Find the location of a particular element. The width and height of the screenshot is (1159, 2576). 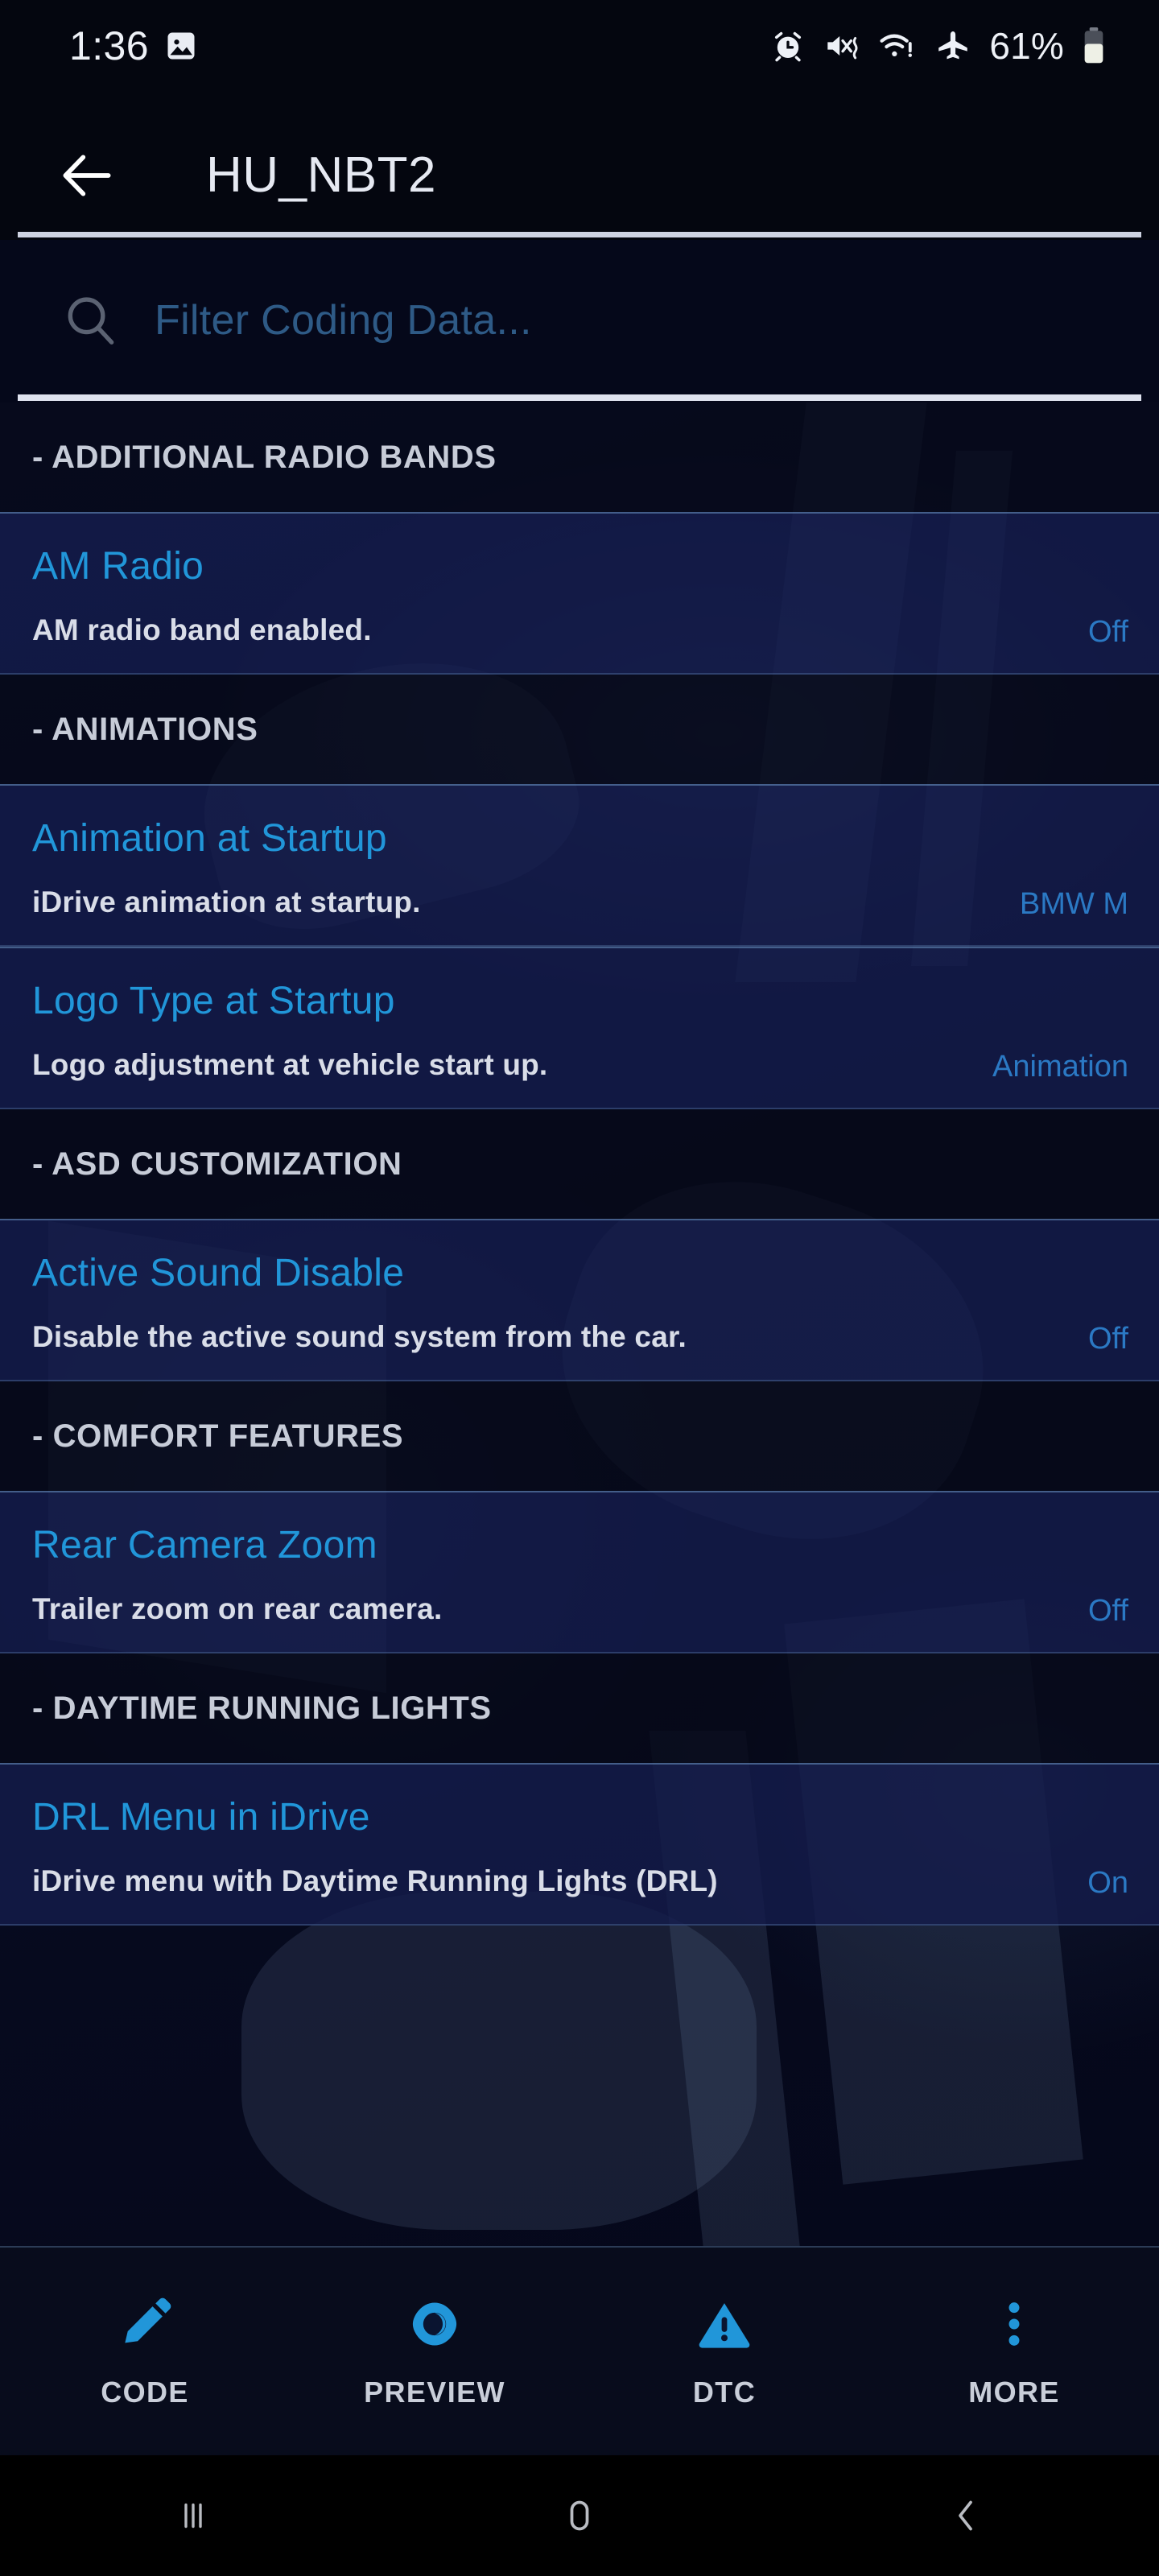

coding-item-description: AM radio band enabled. is located at coordinates (202, 629).